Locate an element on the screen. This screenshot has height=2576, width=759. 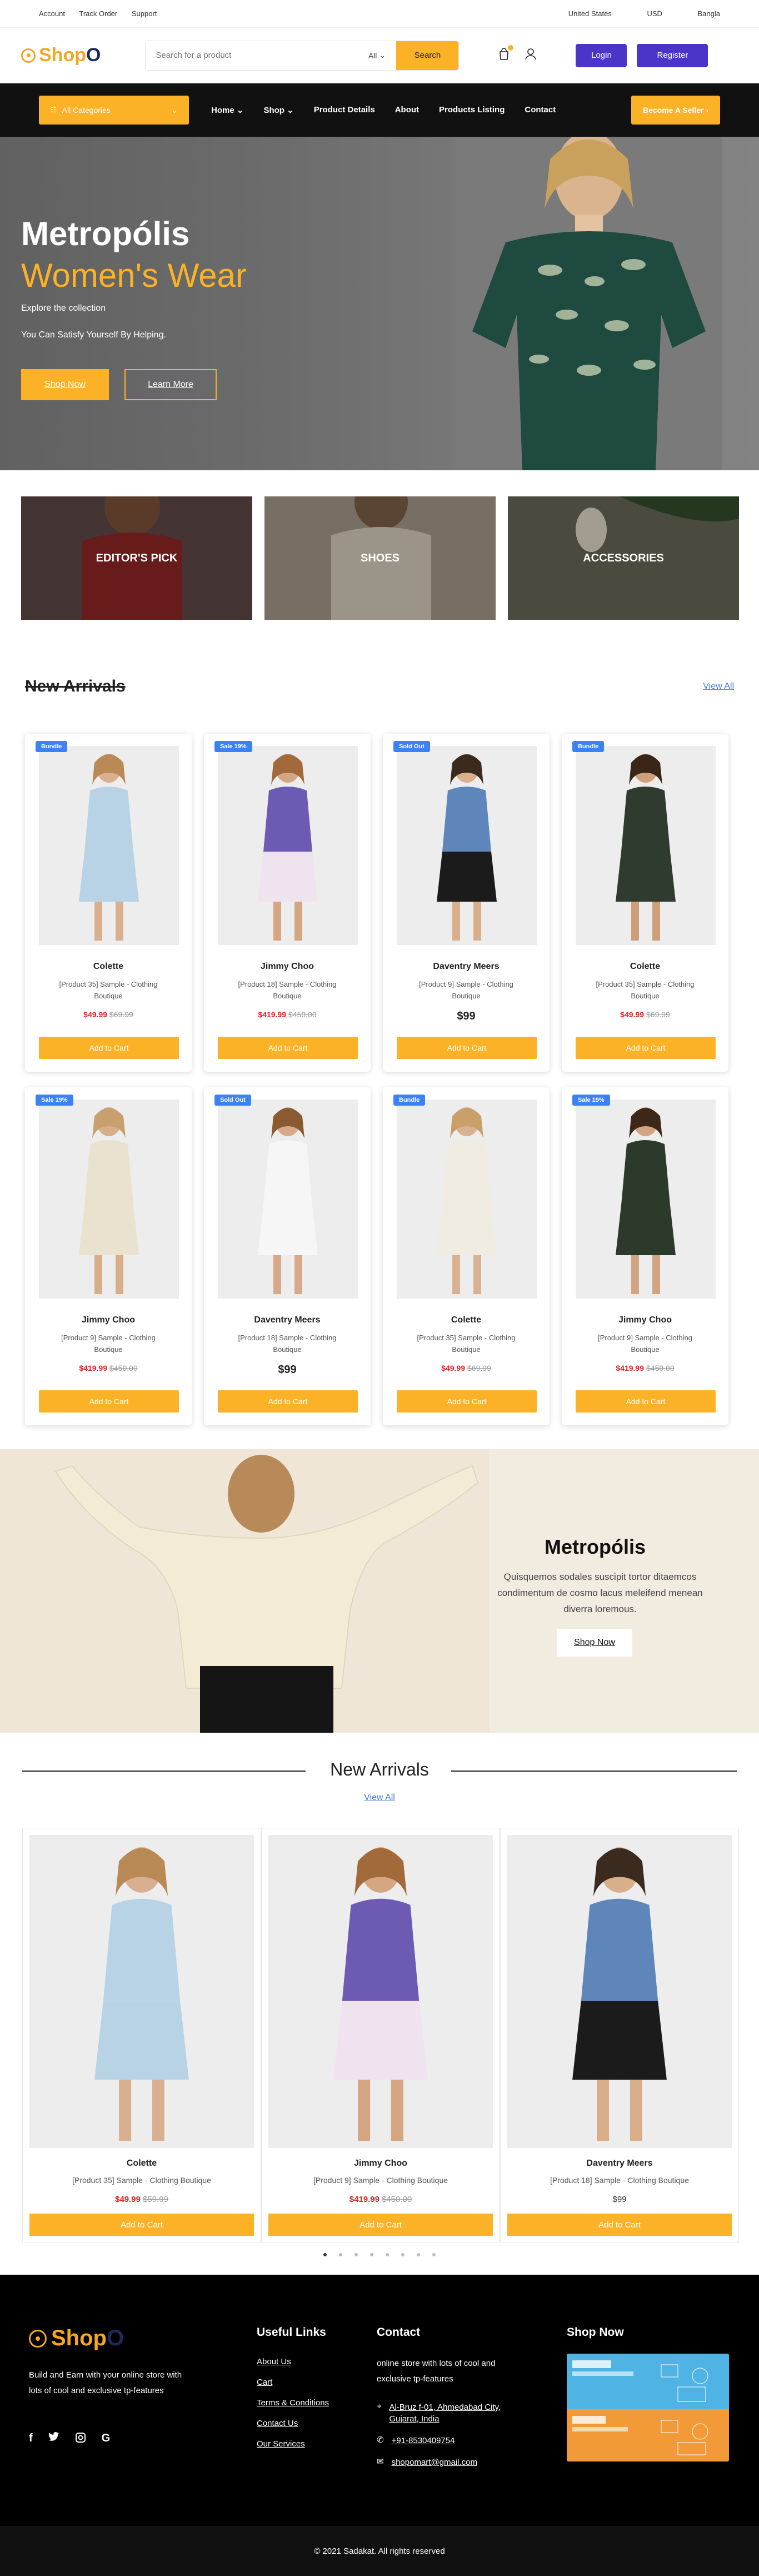
logo: Shop O is located at coordinates (61, 55).